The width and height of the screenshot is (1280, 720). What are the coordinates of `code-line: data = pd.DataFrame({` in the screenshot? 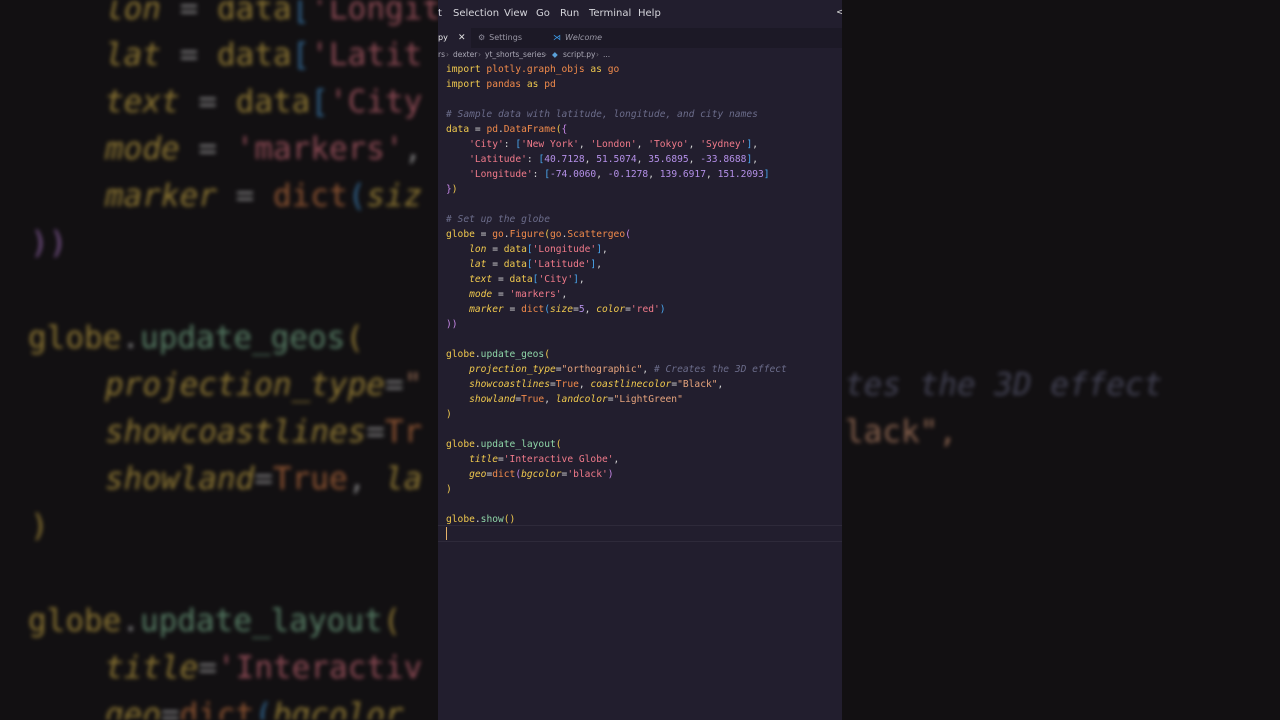 It's located at (507, 129).